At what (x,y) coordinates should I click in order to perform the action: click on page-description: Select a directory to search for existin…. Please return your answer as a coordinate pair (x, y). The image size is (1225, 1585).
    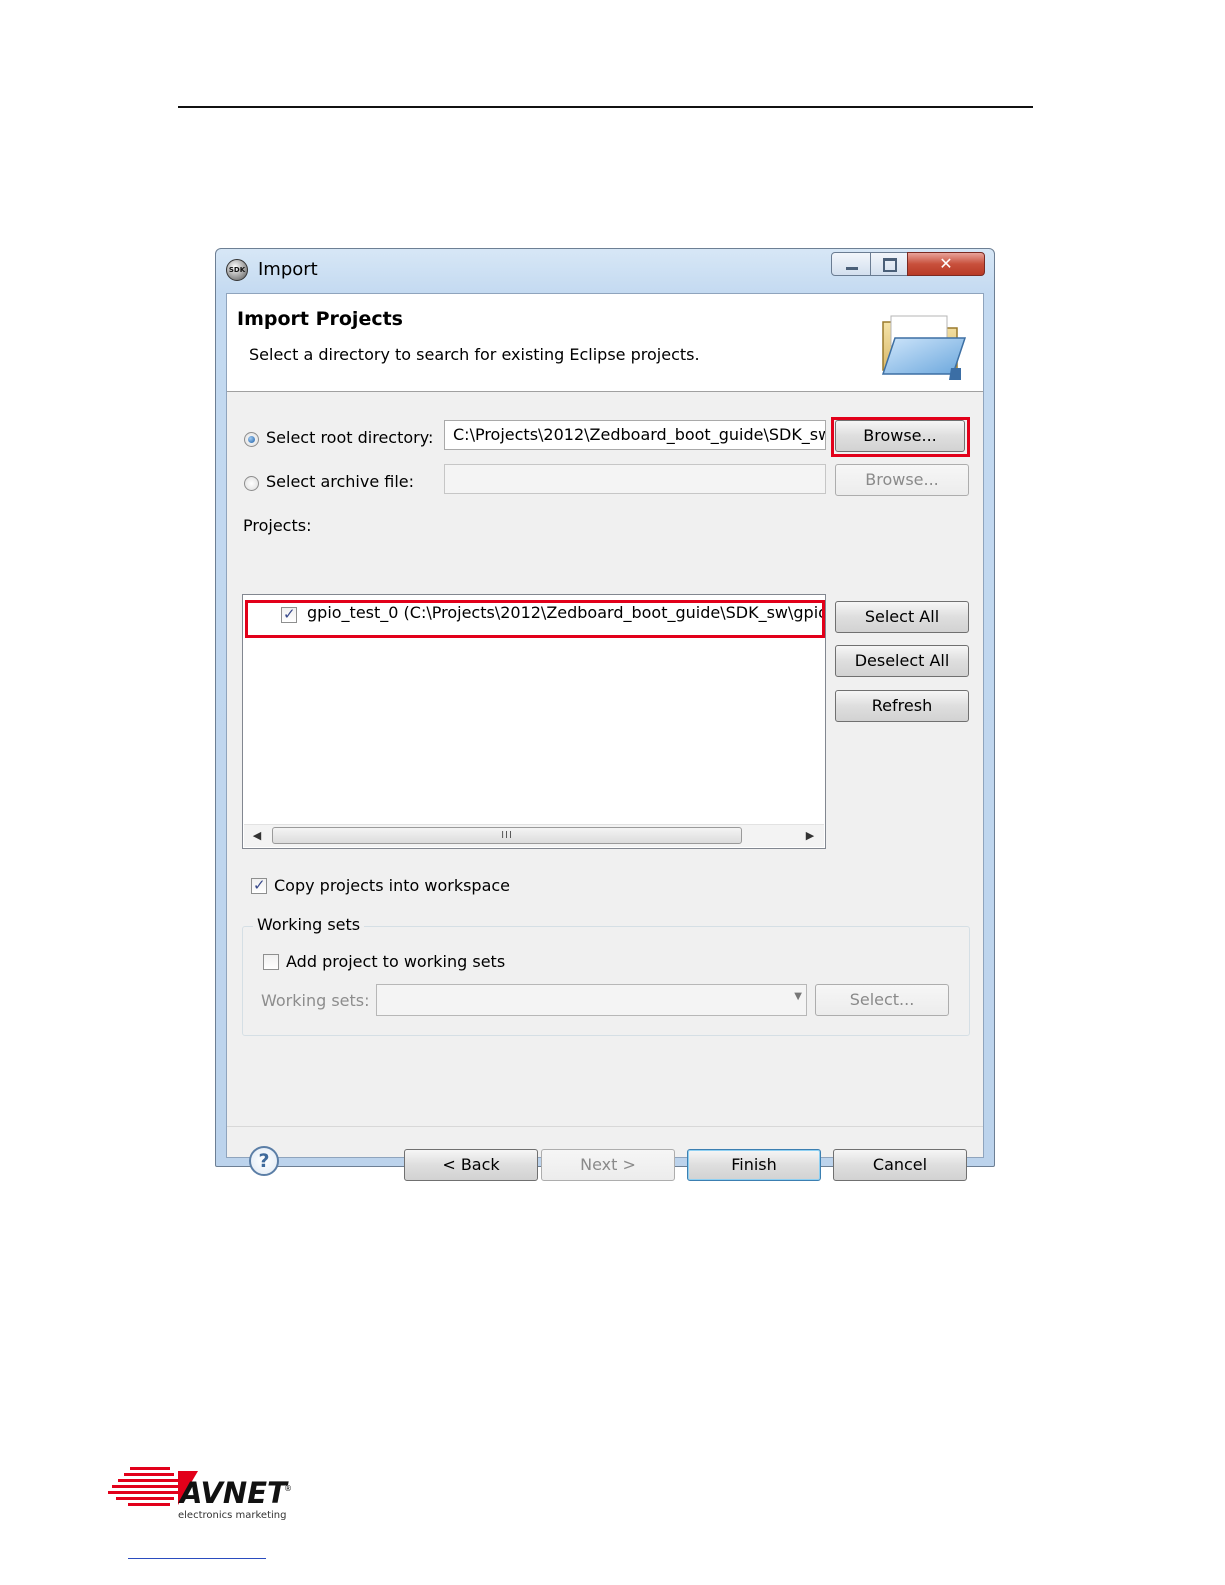
    Looking at the image, I should click on (474, 354).